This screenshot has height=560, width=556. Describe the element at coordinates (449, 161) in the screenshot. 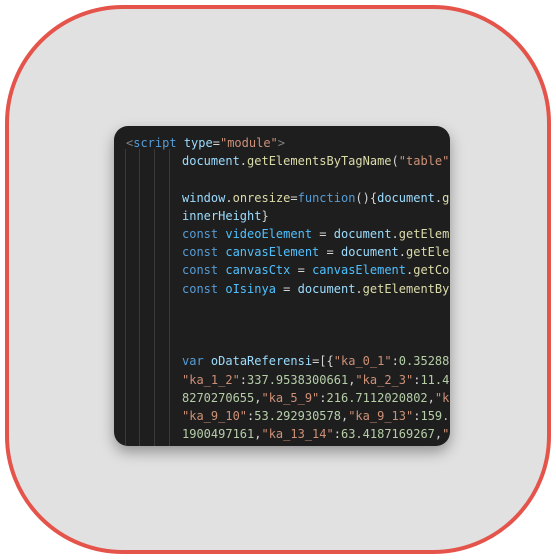

I see `code-token: )` at that location.